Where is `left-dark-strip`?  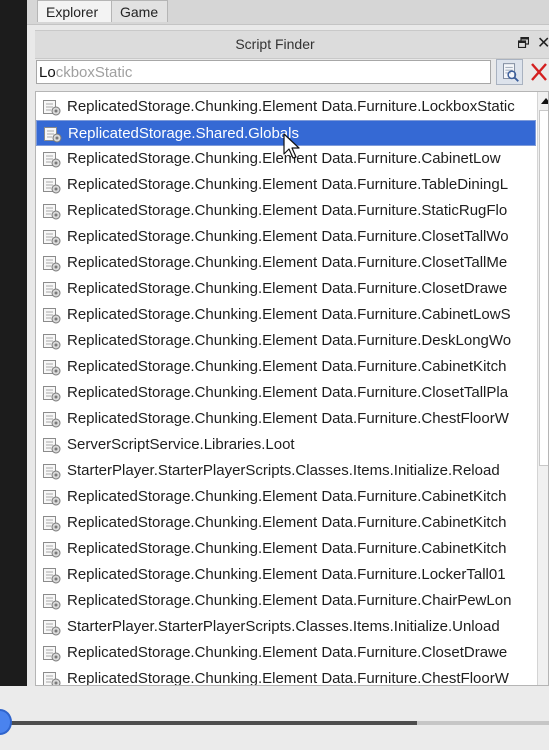 left-dark-strip is located at coordinates (13, 343).